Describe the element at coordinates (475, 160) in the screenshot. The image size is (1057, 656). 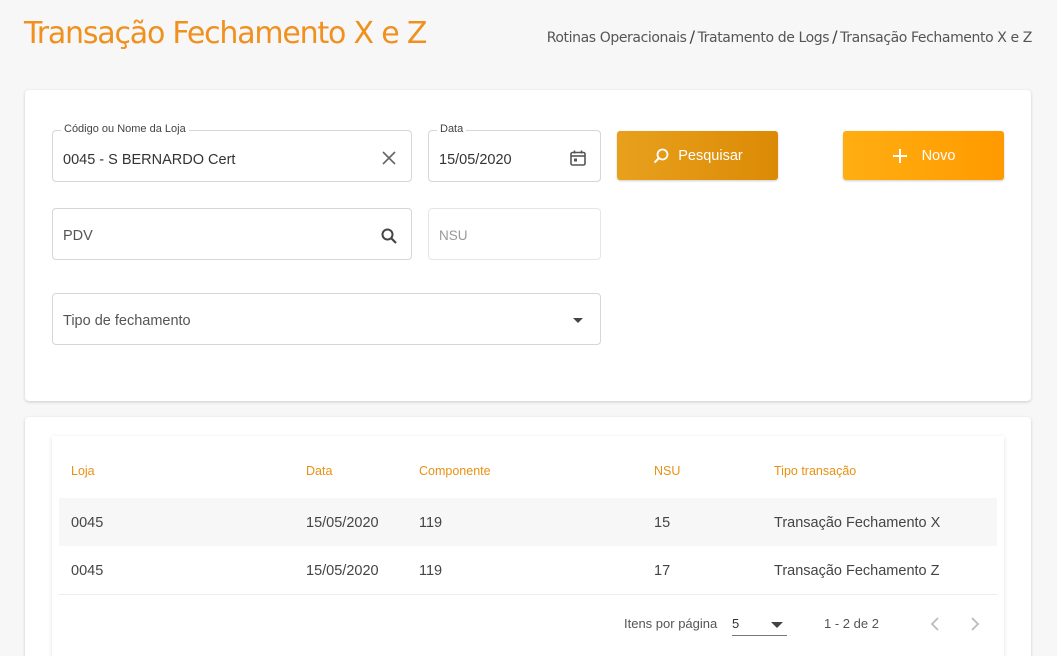
I see `date-field-value: 15/05/2020` at that location.